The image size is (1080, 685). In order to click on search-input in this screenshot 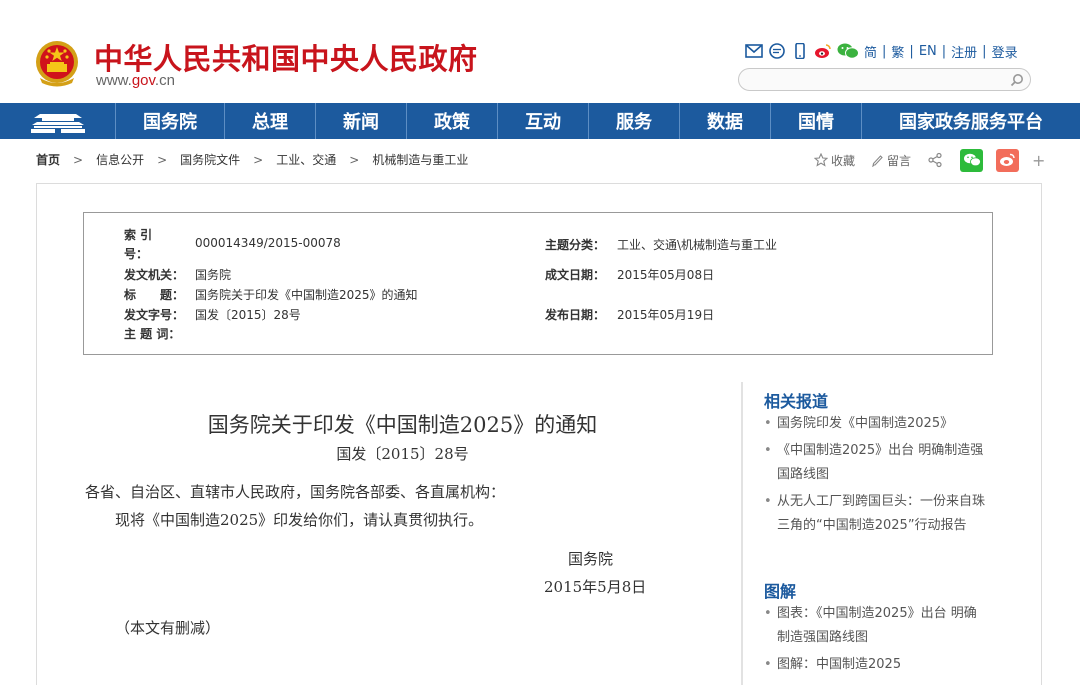, I will do `click(864, 80)`.